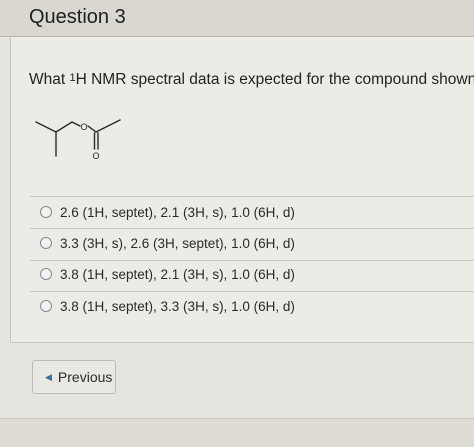 This screenshot has width=474, height=447. What do you see at coordinates (46, 127) in the screenshot?
I see `bond-methyl-left` at bounding box center [46, 127].